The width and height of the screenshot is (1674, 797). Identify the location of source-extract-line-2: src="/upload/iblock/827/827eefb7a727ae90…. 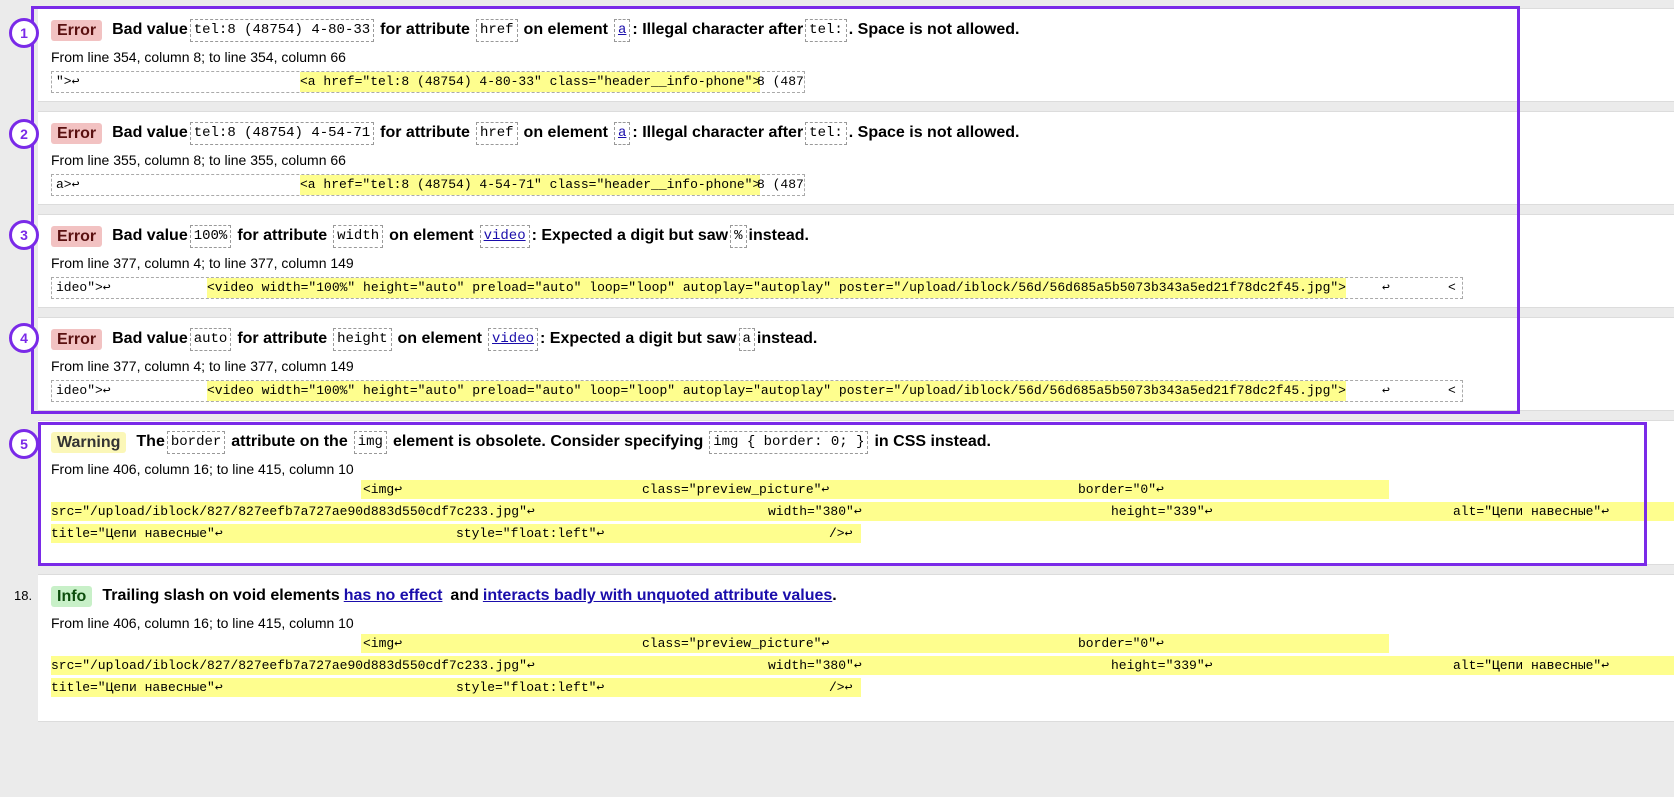
(862, 666).